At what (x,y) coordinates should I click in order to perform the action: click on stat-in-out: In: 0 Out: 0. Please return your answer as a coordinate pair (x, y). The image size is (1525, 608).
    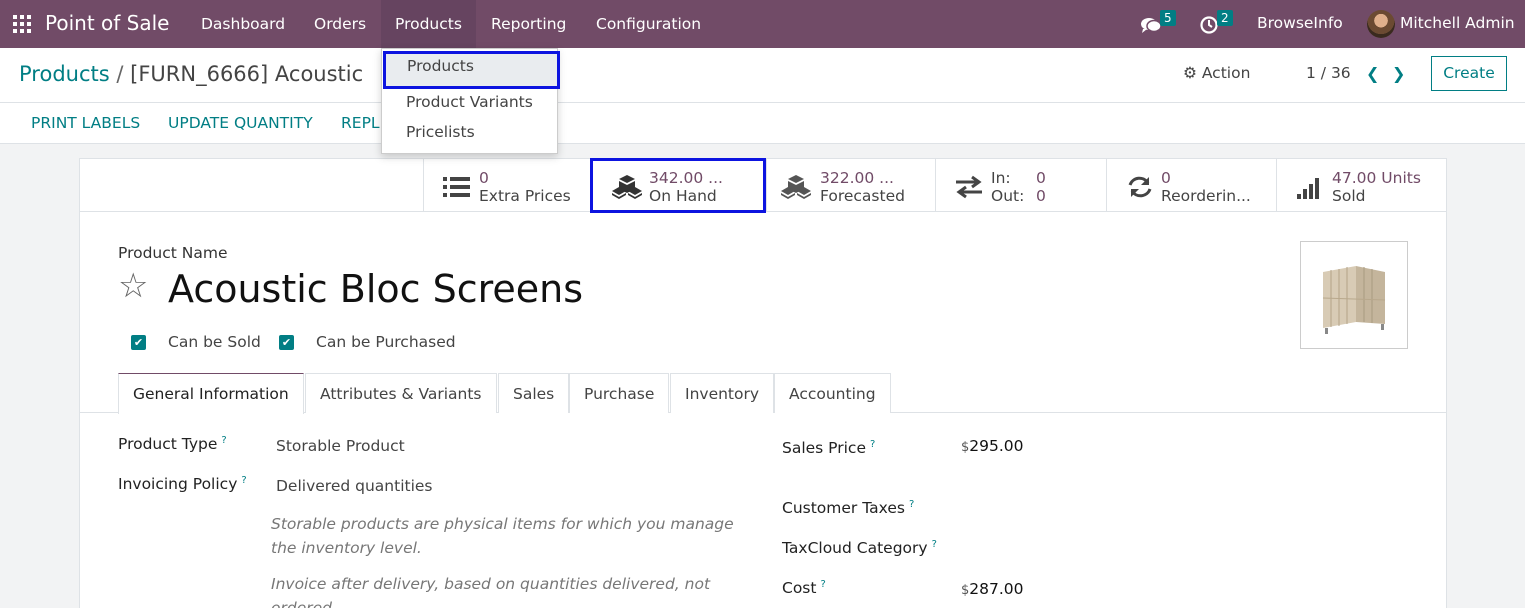
    Looking at the image, I should click on (1020, 185).